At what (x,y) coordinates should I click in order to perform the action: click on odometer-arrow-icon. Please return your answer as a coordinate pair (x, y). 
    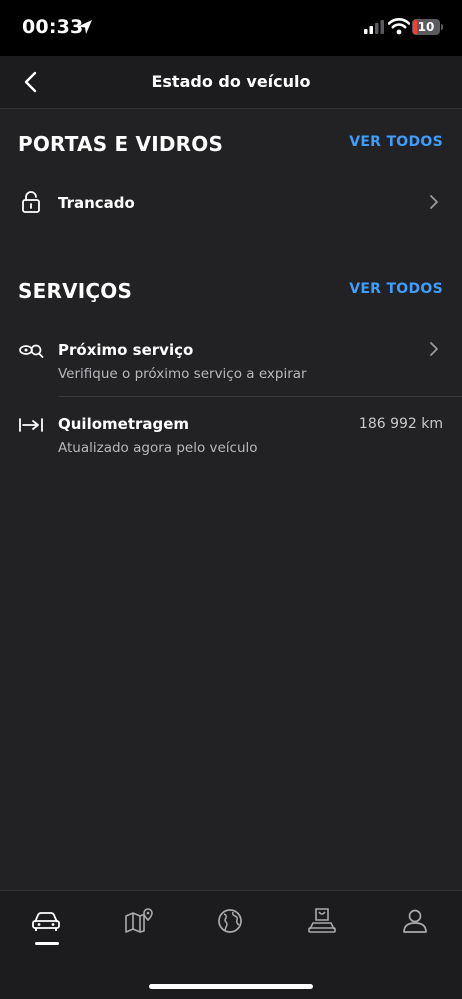
    Looking at the image, I should click on (31, 425).